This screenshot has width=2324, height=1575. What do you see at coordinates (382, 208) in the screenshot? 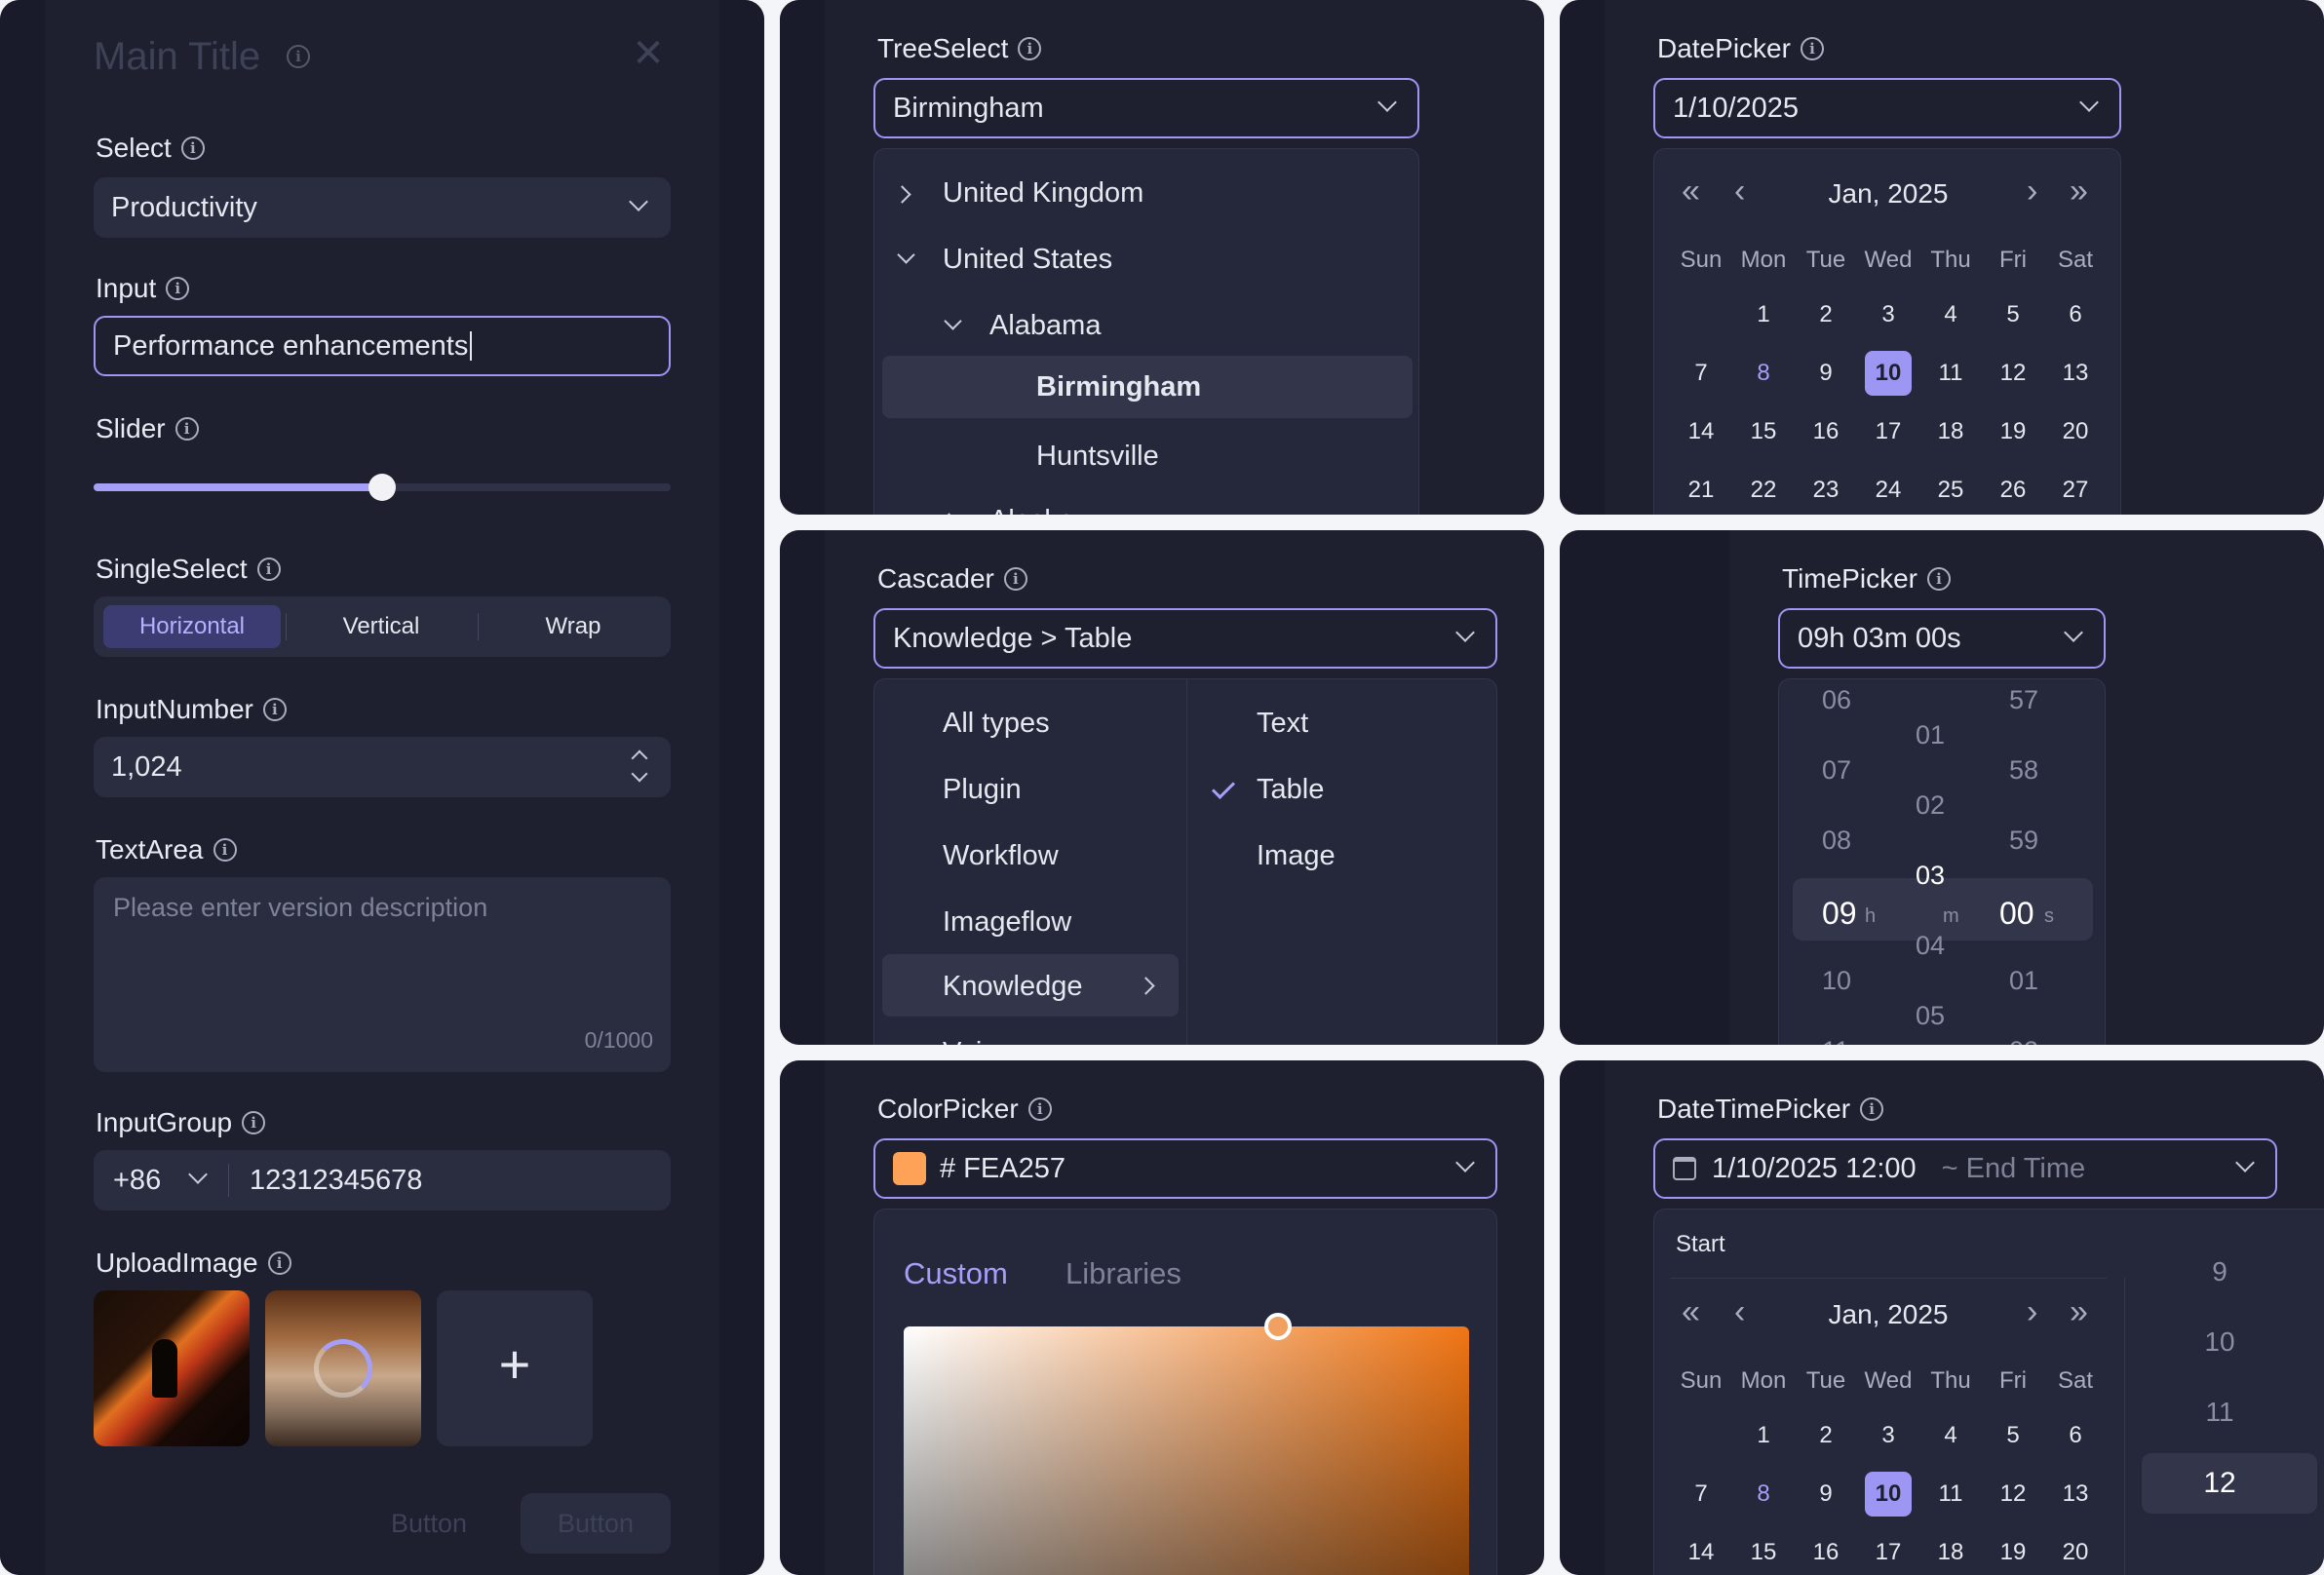
I see `select-field: Productivity` at bounding box center [382, 208].